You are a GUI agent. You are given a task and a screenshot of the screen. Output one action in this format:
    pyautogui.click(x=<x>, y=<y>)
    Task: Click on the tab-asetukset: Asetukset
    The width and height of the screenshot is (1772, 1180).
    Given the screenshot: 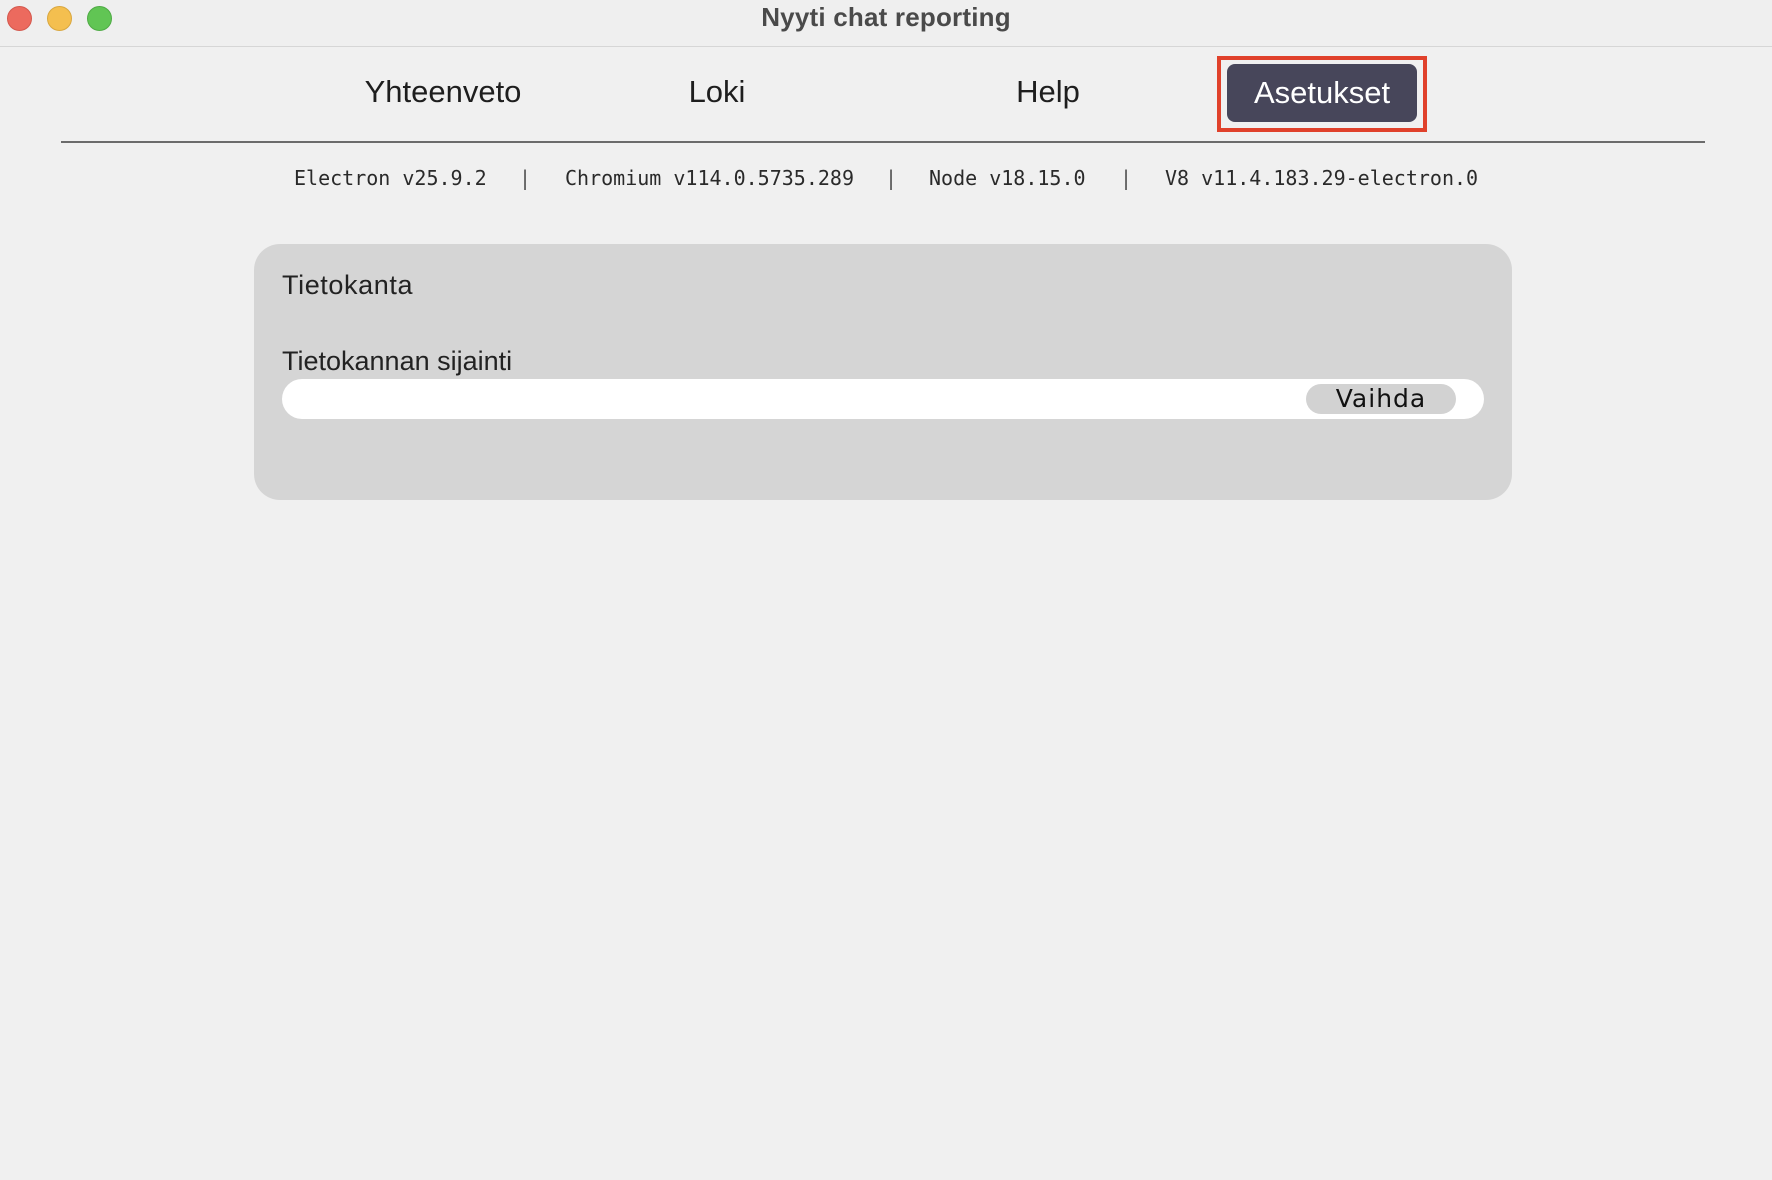 What is the action you would take?
    pyautogui.click(x=1322, y=93)
    